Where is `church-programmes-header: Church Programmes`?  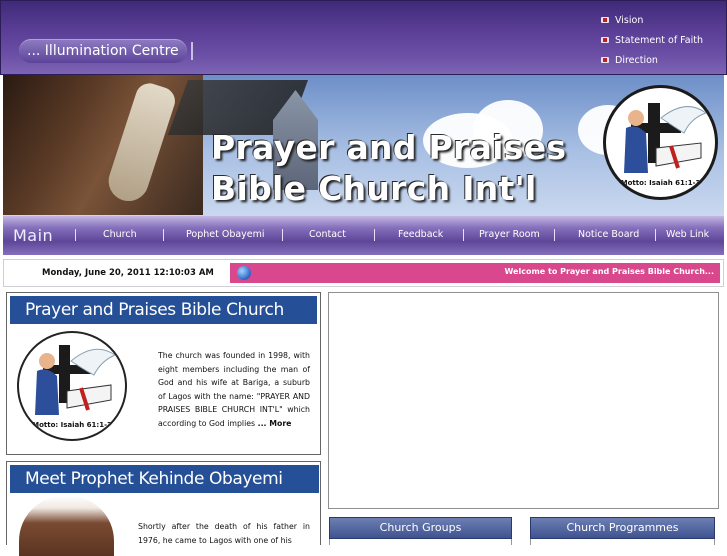
church-programmes-header: Church Programmes is located at coordinates (622, 528).